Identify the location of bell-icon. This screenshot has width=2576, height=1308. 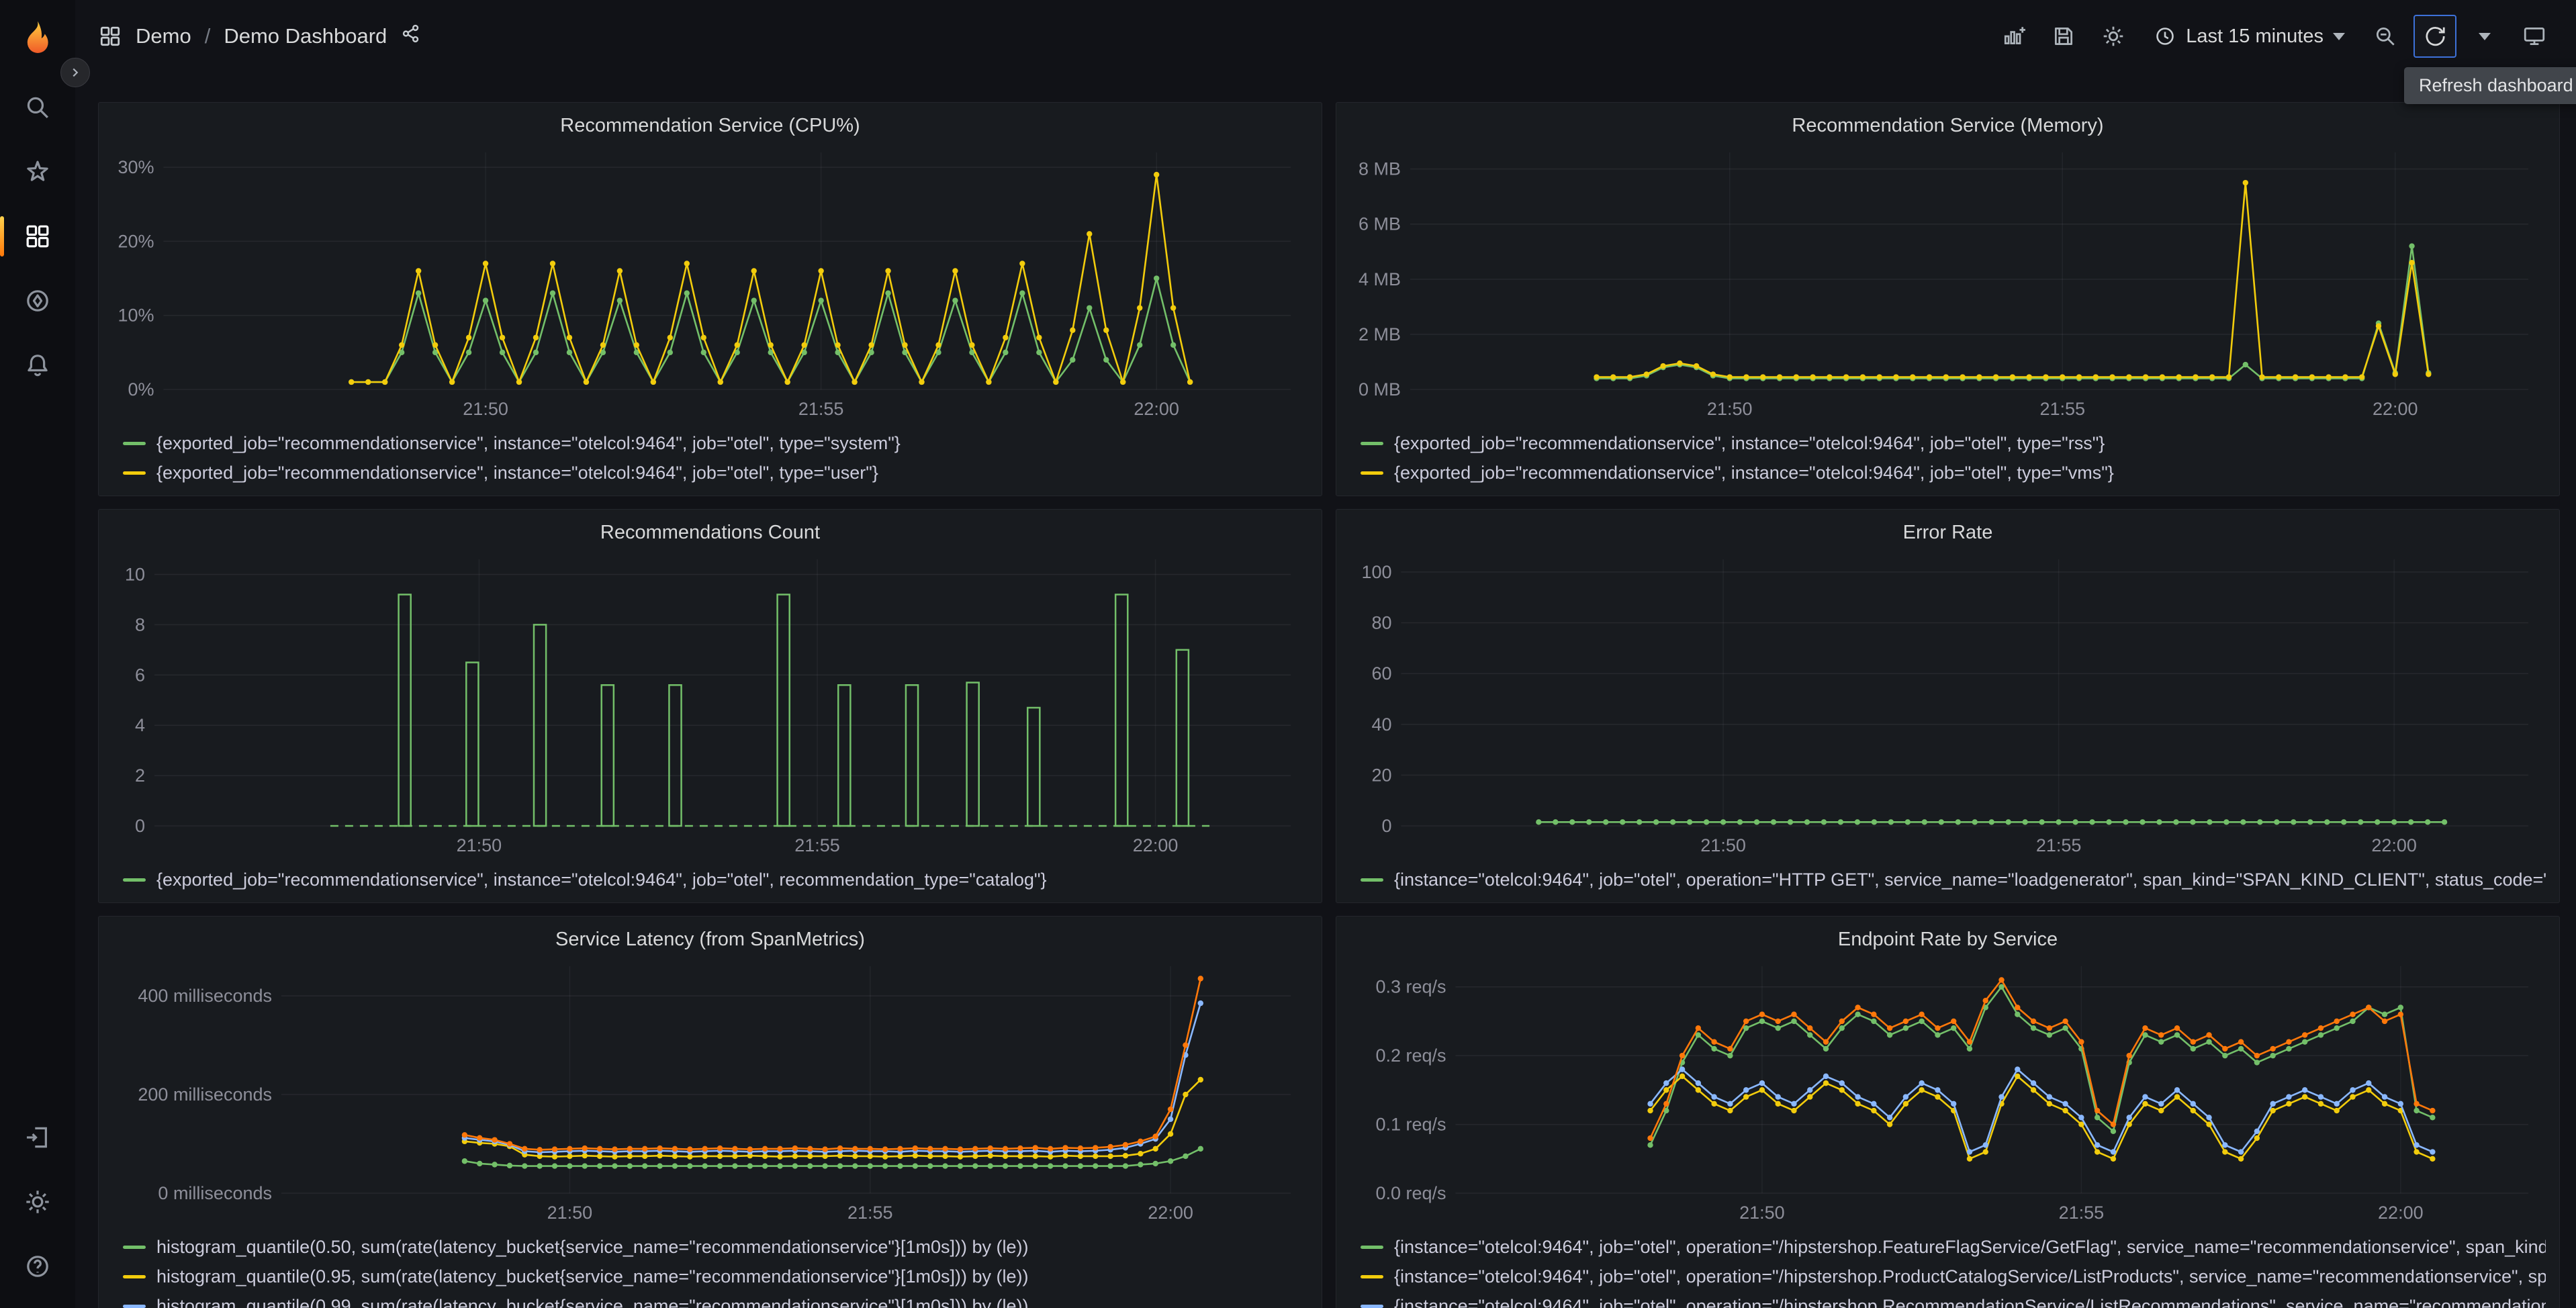
(38, 366).